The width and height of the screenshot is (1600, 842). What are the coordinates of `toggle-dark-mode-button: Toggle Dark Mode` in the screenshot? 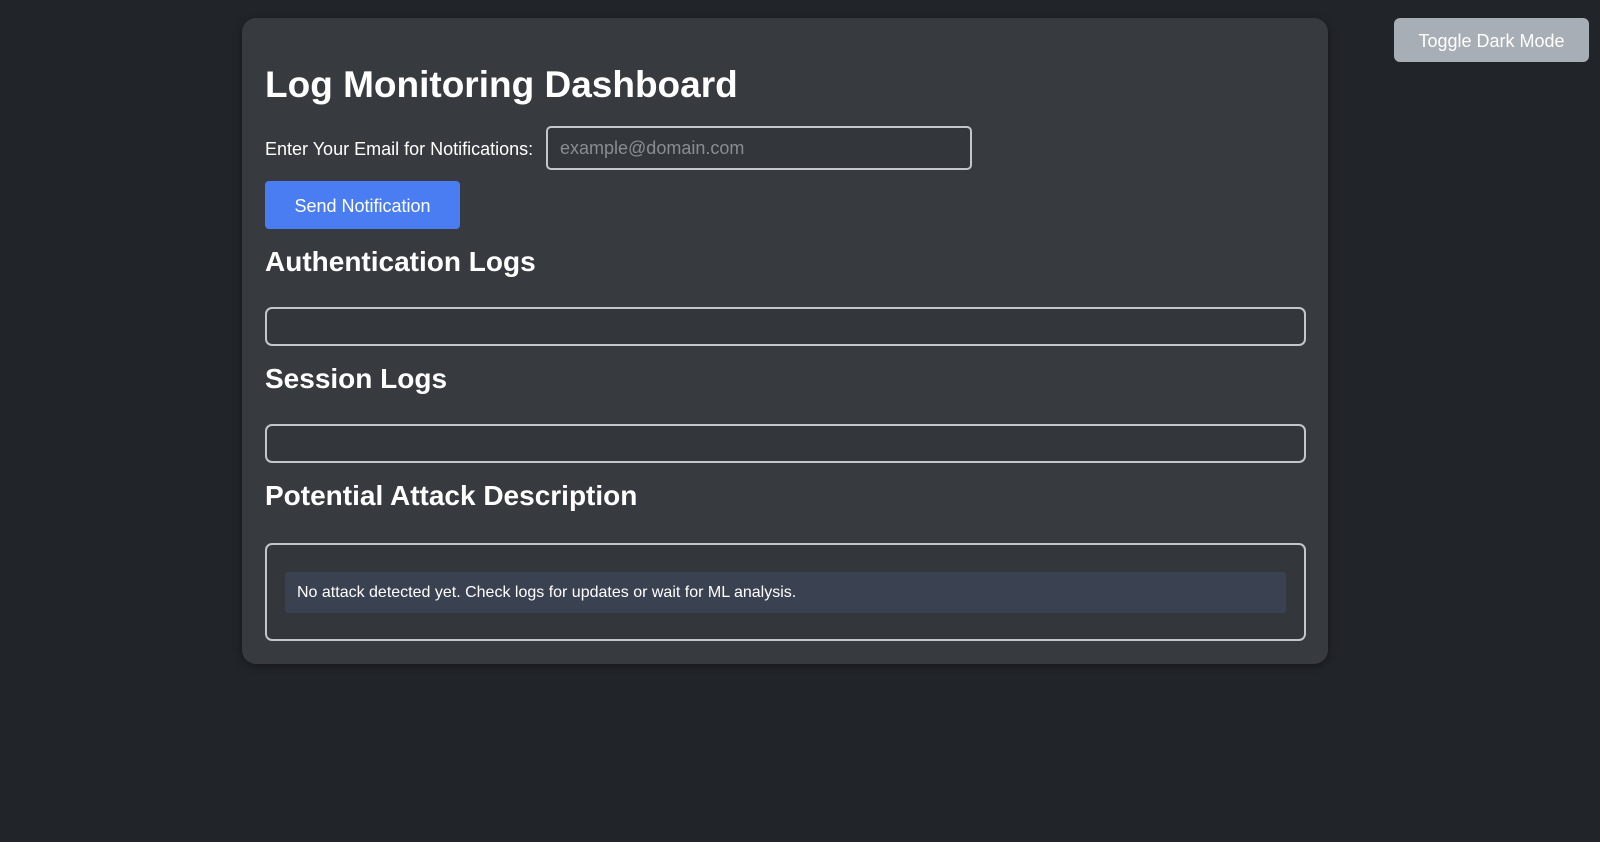 It's located at (1491, 40).